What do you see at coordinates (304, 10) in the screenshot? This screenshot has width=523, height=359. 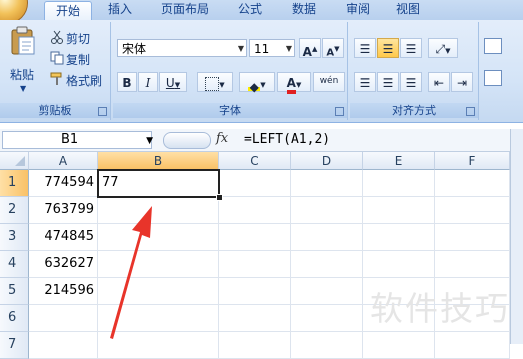 I see `tab-data: 数据` at bounding box center [304, 10].